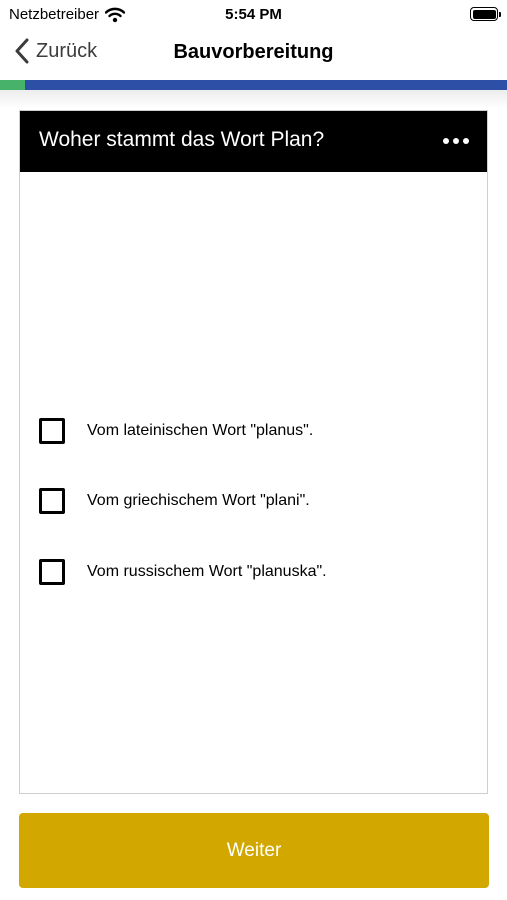 This screenshot has height=900, width=507. I want to click on answer-option-3: Vom russischem Wort "planuska"., so click(183, 572).